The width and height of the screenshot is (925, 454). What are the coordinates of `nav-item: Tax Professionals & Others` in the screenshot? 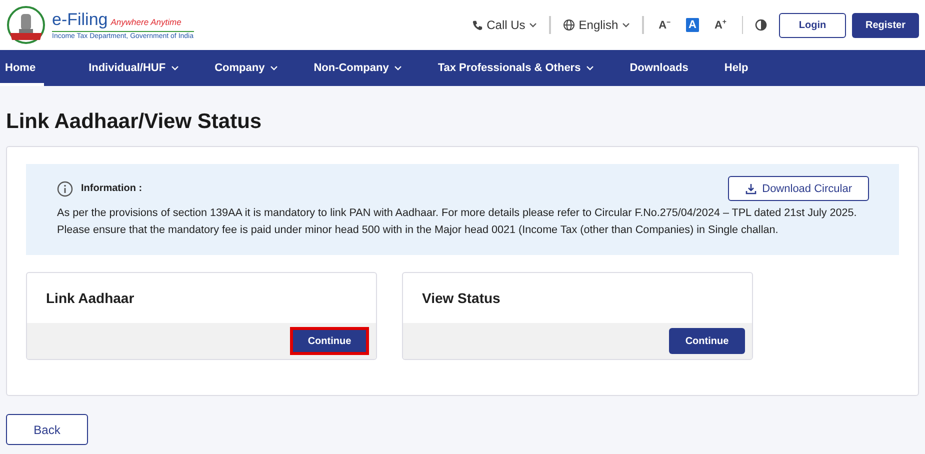 It's located at (523, 68).